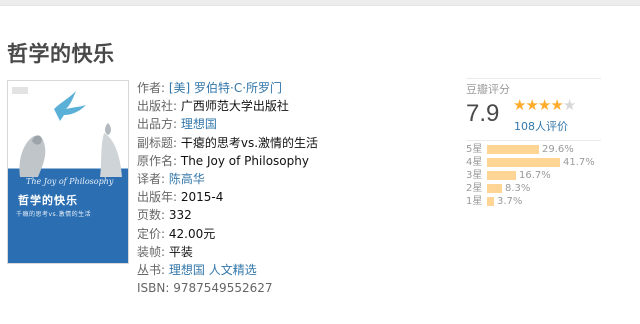 This screenshot has height=324, width=640. I want to click on rating-dist-label: 2星, so click(474, 188).